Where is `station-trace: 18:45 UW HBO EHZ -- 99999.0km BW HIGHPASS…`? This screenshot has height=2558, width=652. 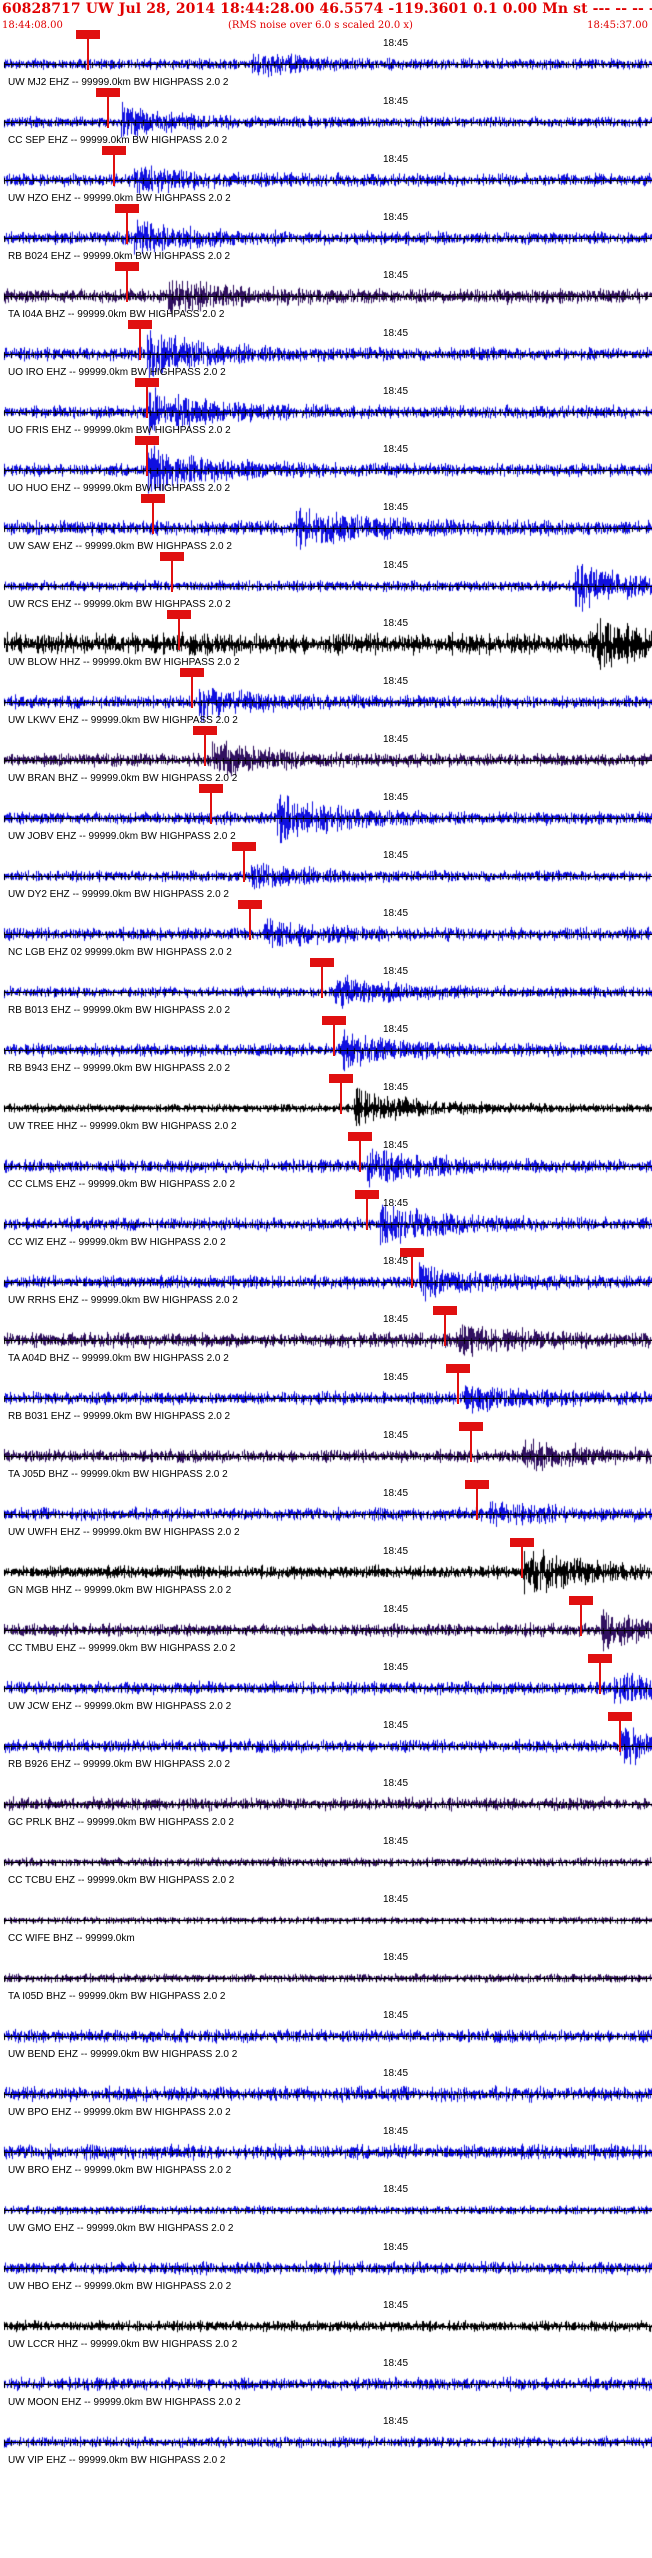 station-trace: 18:45 UW HBO EHZ -- 99999.0km BW HIGHPASS… is located at coordinates (326, 2267).